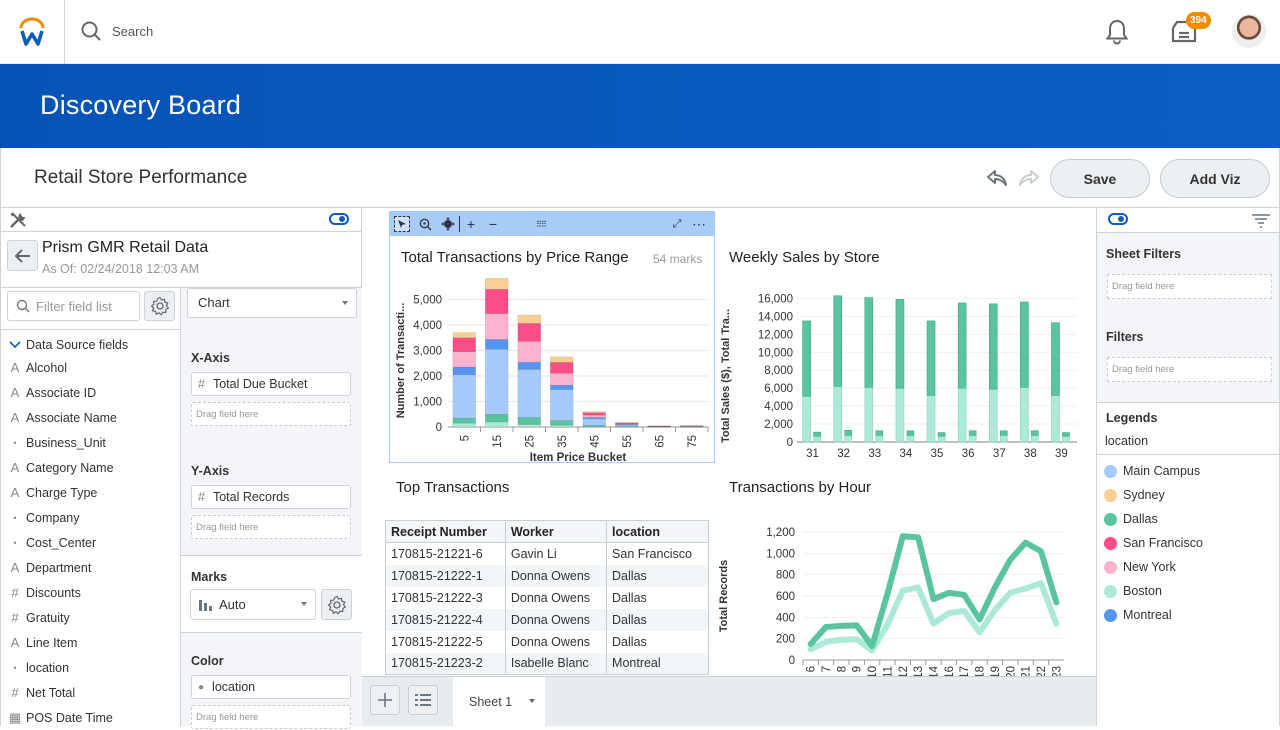  What do you see at coordinates (253, 604) in the screenshot?
I see `marks-select: Auto` at bounding box center [253, 604].